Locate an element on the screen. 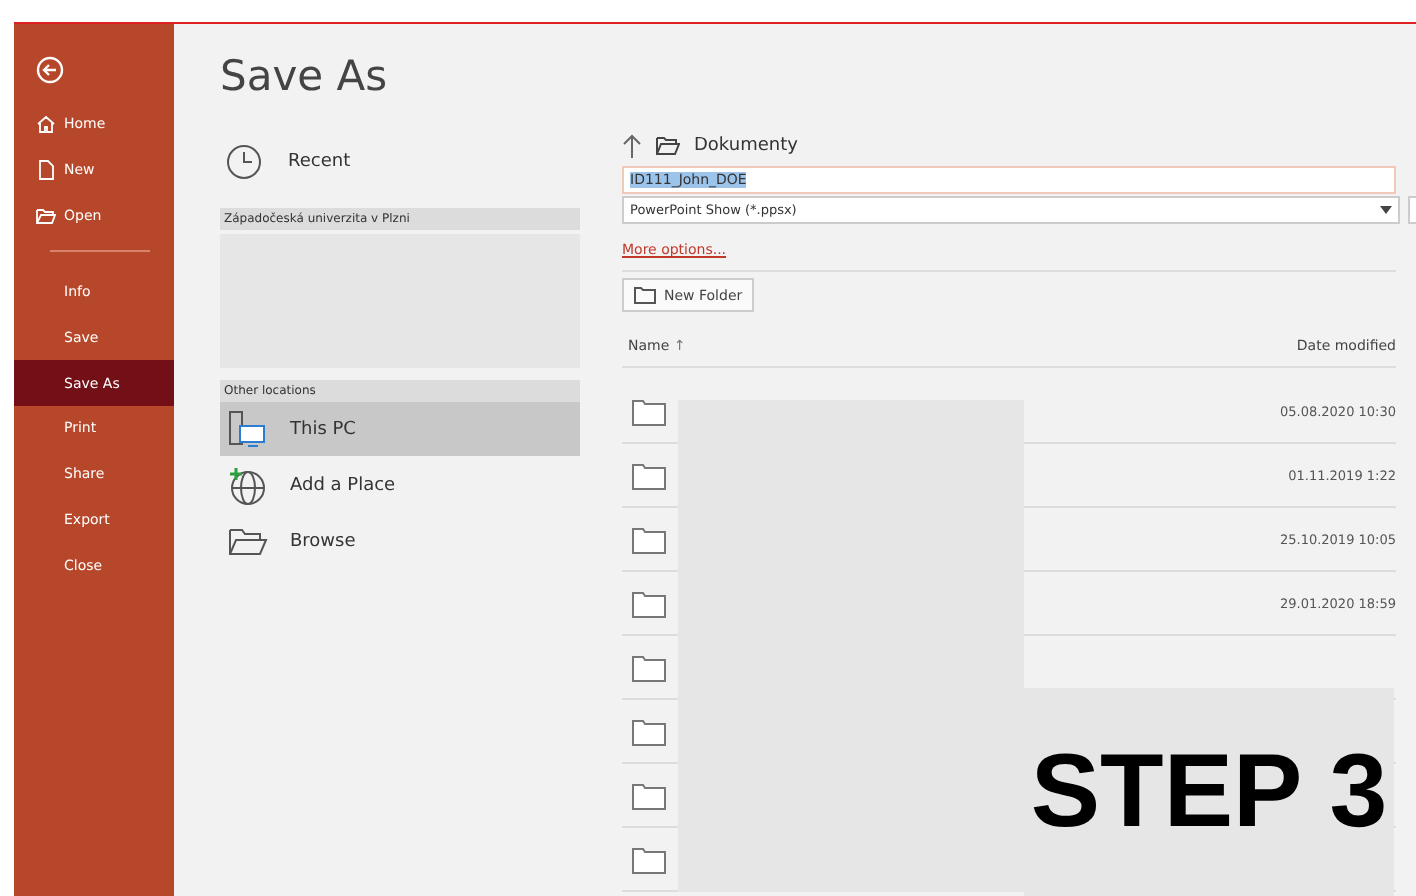 The image size is (1416, 896). globe-icon is located at coordinates (248, 485).